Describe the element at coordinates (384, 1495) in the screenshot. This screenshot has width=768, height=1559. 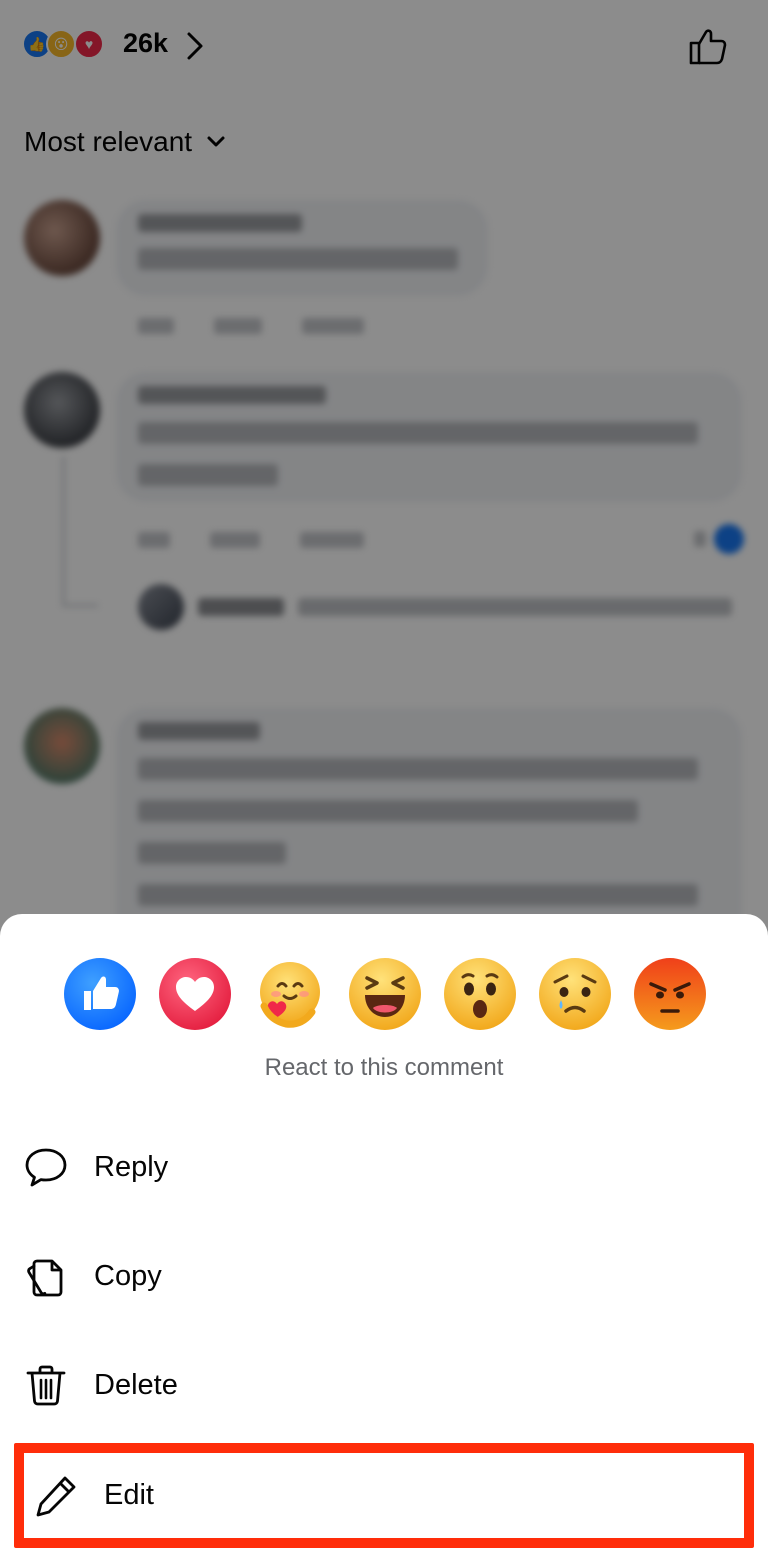
I see `edit-menu-item: Edit` at that location.